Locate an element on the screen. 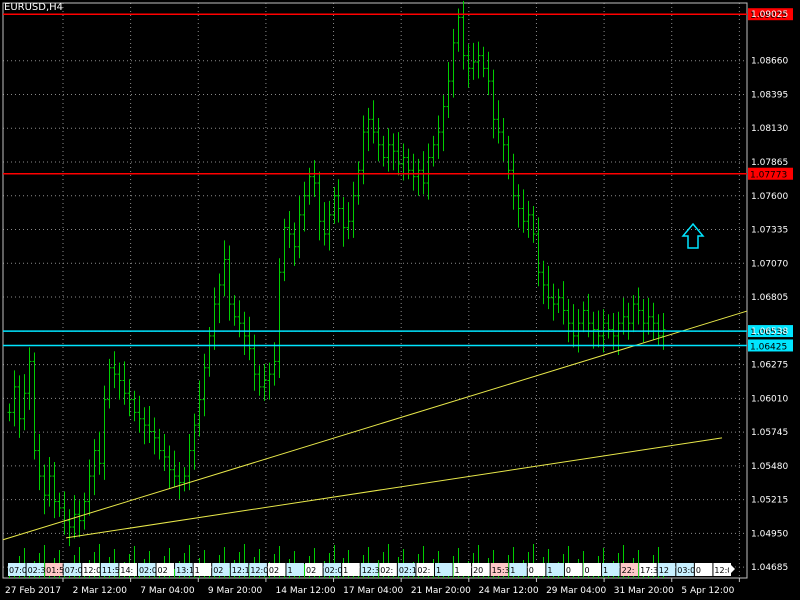 The width and height of the screenshot is (800, 600). x-tick-label: 29 Mar 04:00 is located at coordinates (576, 591).